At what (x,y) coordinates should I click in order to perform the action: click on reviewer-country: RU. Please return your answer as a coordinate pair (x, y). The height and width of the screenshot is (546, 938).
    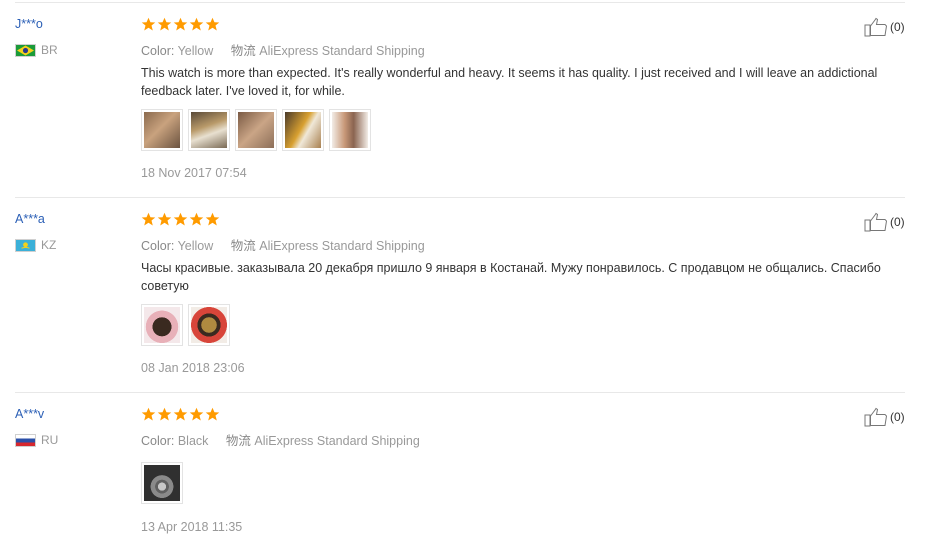
    Looking at the image, I should click on (36, 440).